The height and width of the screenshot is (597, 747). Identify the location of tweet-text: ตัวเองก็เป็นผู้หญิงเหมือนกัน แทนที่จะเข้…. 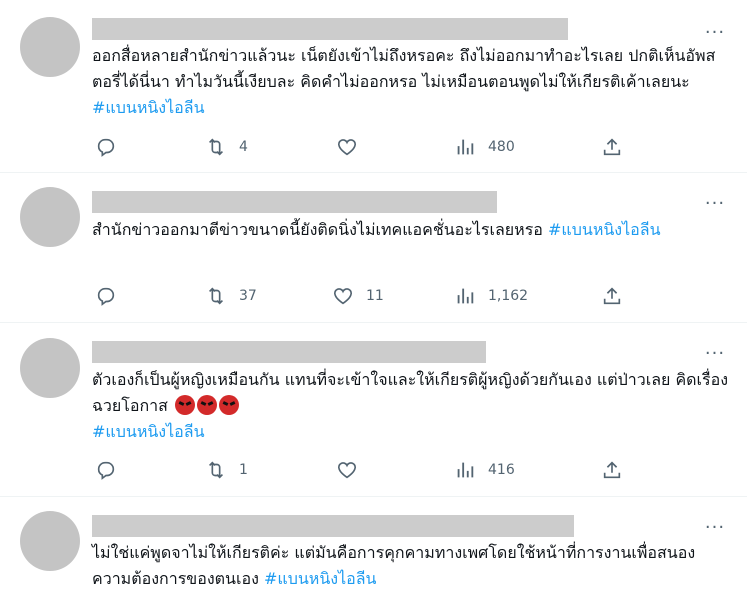
(410, 405).